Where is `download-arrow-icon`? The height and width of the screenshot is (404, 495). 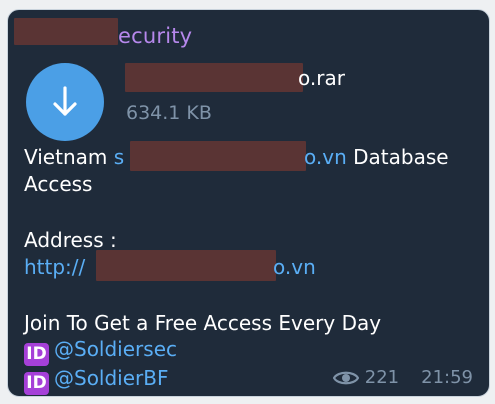 download-arrow-icon is located at coordinates (65, 101).